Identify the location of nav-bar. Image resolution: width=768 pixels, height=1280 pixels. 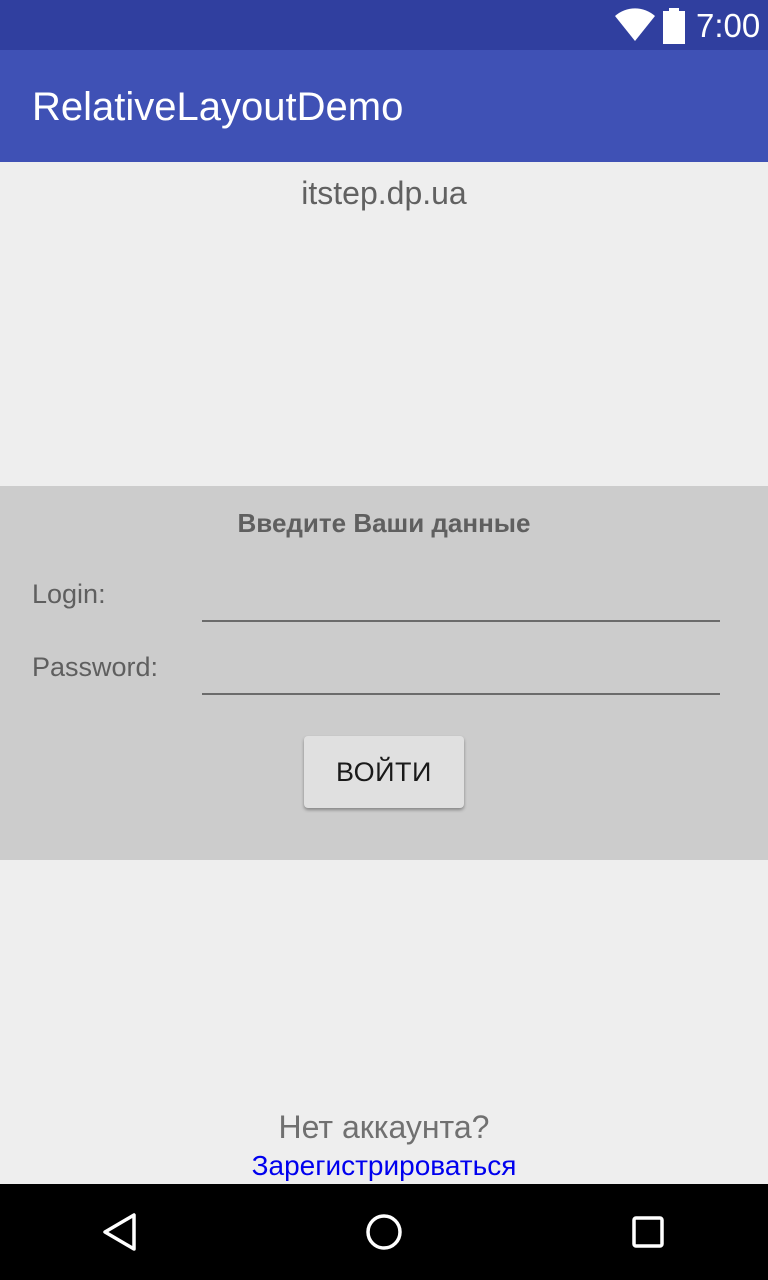
(384, 1232).